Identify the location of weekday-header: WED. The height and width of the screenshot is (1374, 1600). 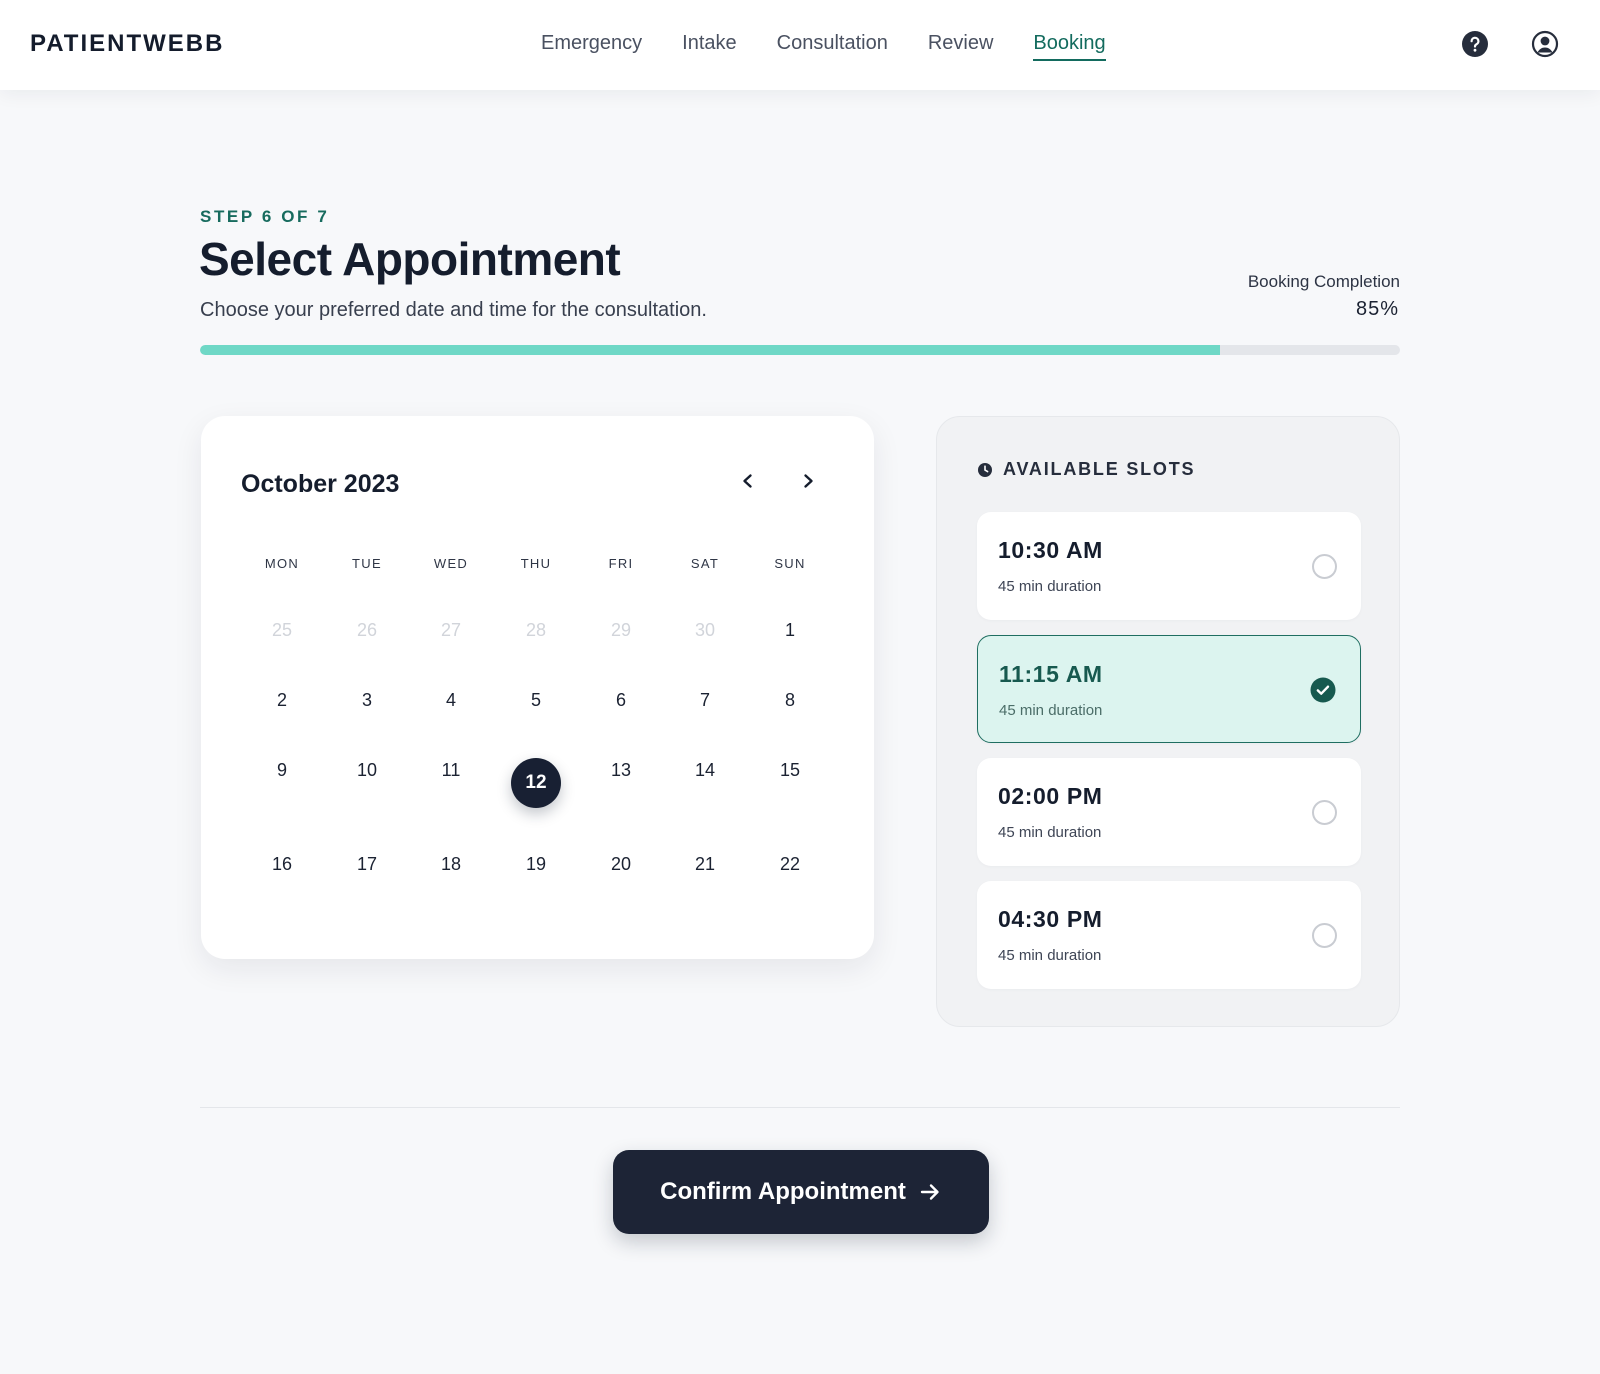
(451, 563).